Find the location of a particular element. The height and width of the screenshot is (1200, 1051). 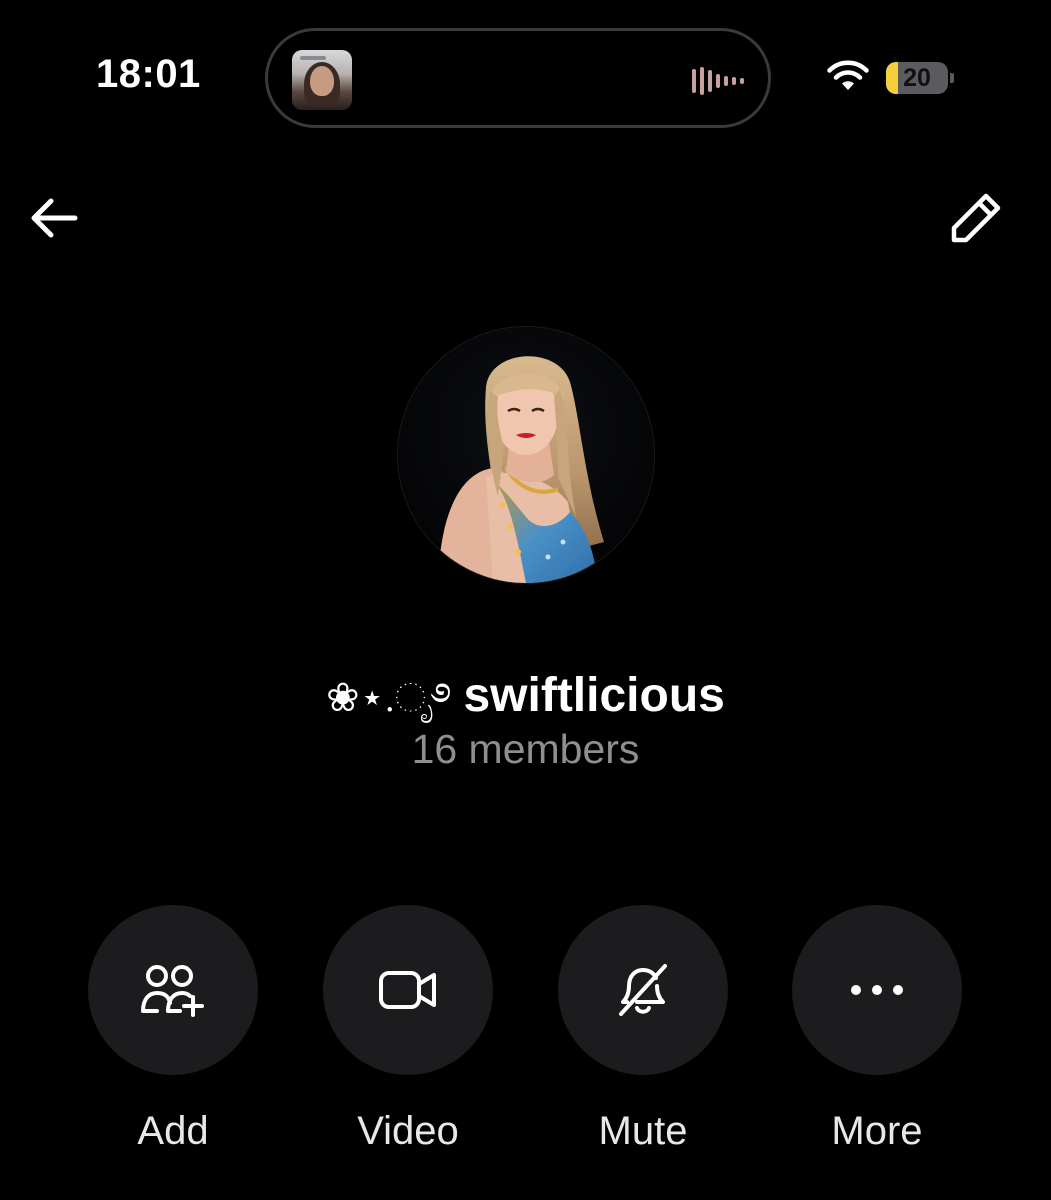

mute-button-circle is located at coordinates (643, 990).